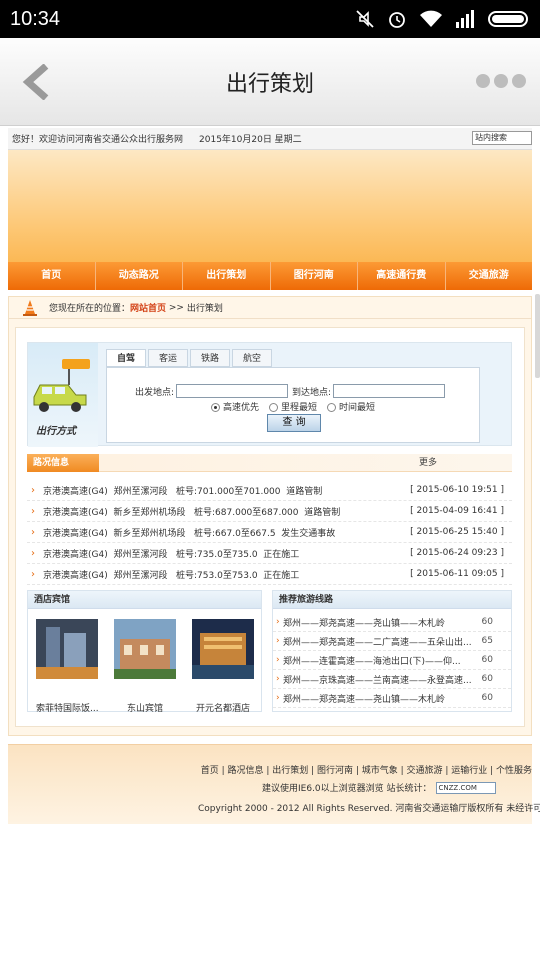  I want to click on option-highway-label: 高速优先, so click(241, 408).